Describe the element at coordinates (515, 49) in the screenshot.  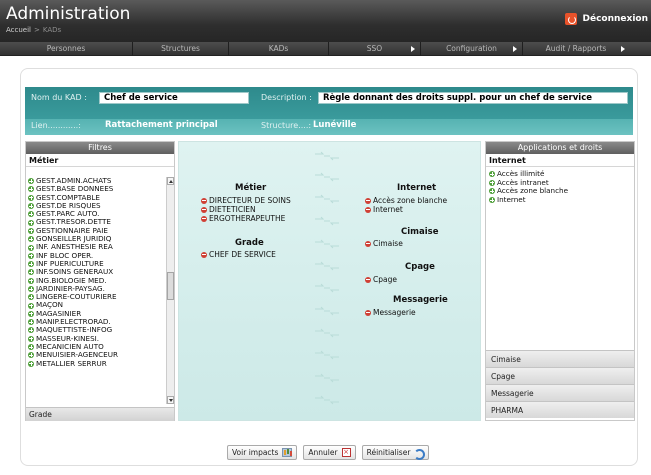
I see `submenu-arrow-icon` at that location.